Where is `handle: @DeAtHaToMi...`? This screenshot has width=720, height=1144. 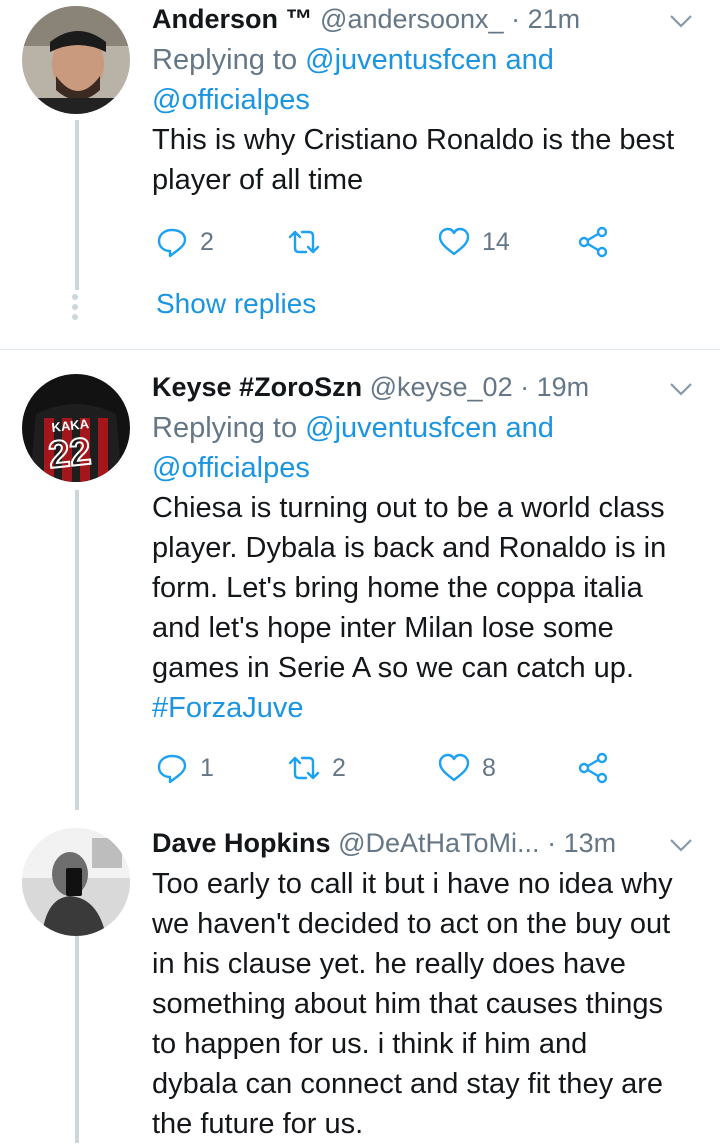
handle: @DeAtHaToMi... is located at coordinates (438, 843).